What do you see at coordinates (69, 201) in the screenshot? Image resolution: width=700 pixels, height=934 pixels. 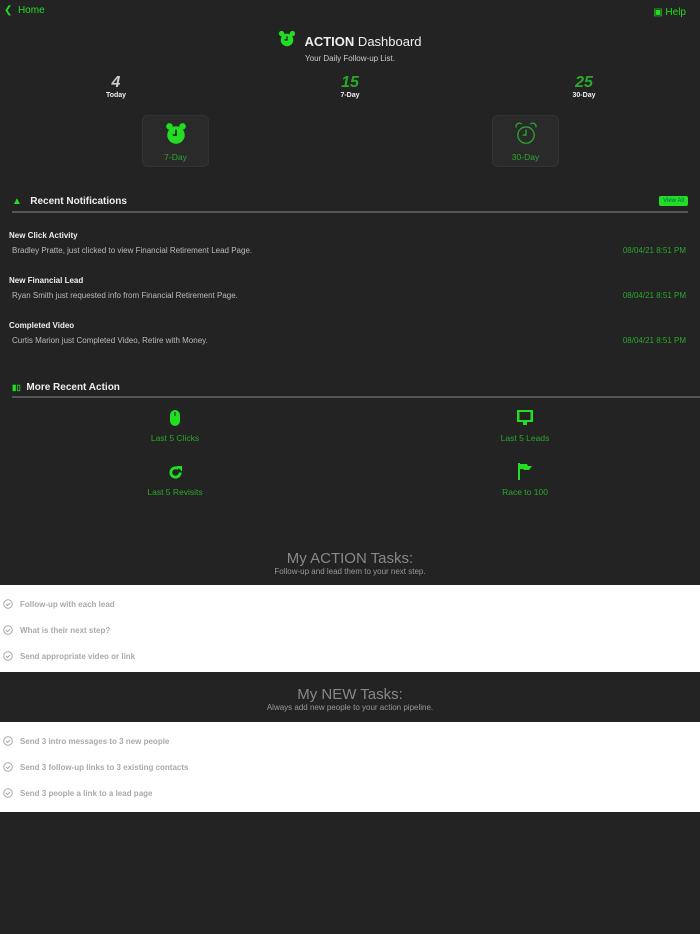 I see `notifications-heading: ▲ Recent Notifications` at bounding box center [69, 201].